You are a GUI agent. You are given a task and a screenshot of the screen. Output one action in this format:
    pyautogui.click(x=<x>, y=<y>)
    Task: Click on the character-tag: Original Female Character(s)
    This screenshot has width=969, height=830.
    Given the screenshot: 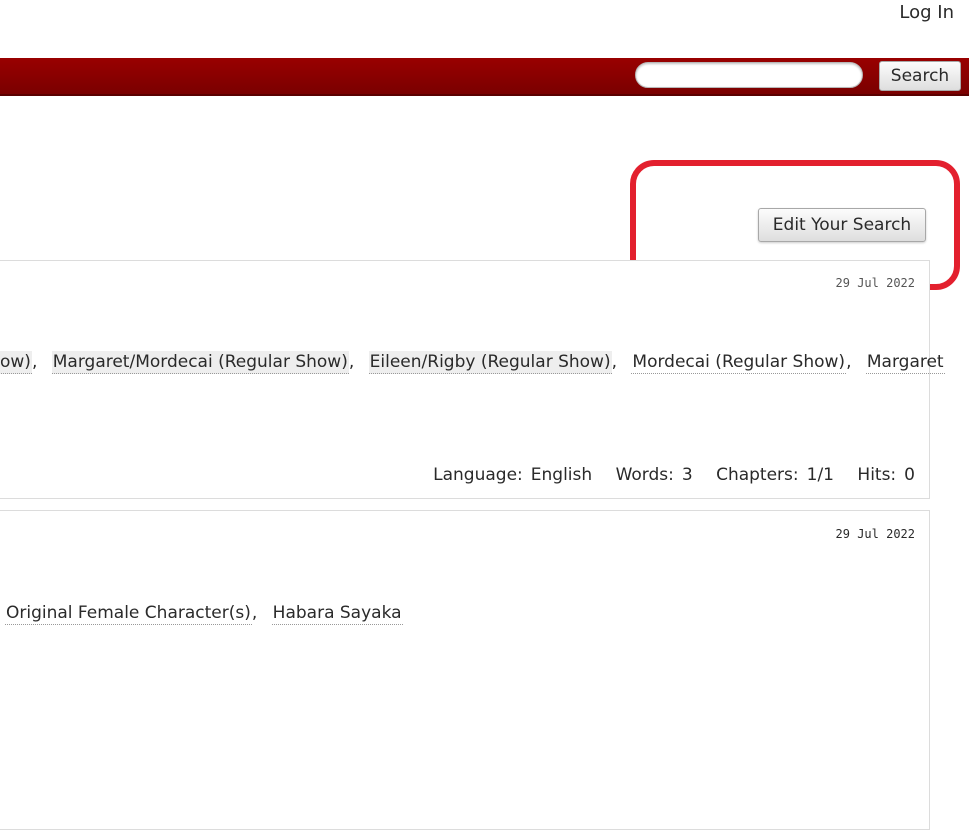 What is the action you would take?
    pyautogui.click(x=128, y=613)
    